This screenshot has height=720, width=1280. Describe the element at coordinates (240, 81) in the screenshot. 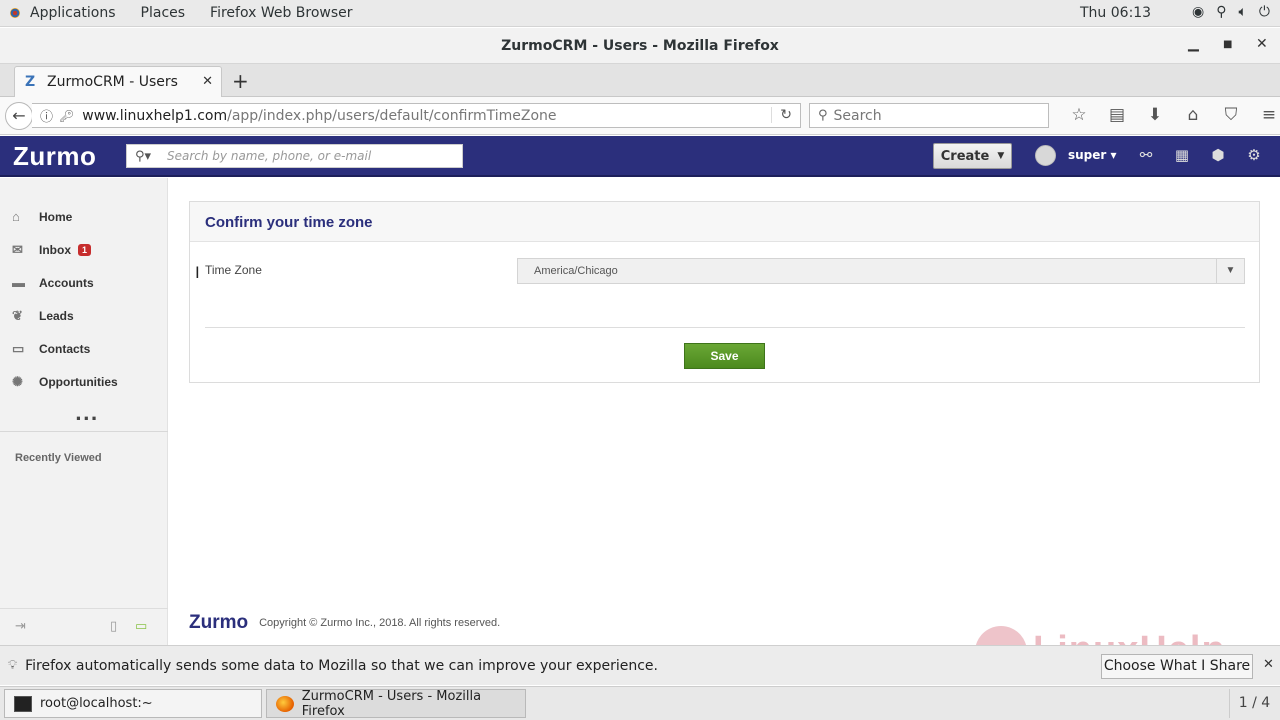

I see `new-tab-button: +` at that location.